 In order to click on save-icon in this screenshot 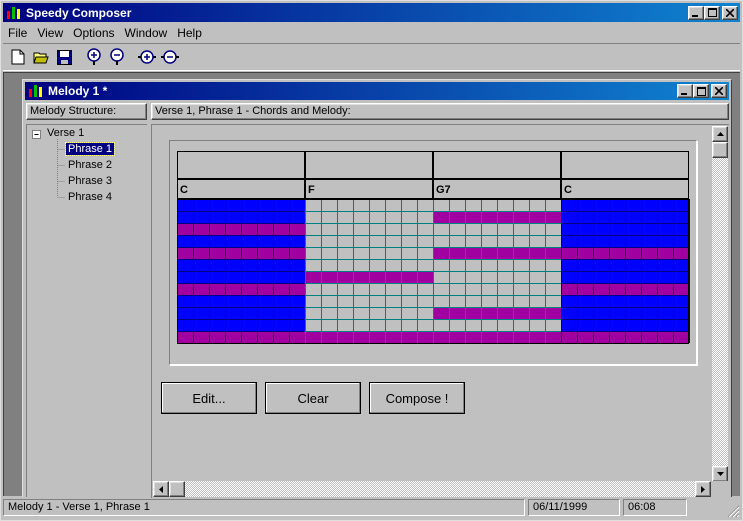, I will do `click(64, 57)`.